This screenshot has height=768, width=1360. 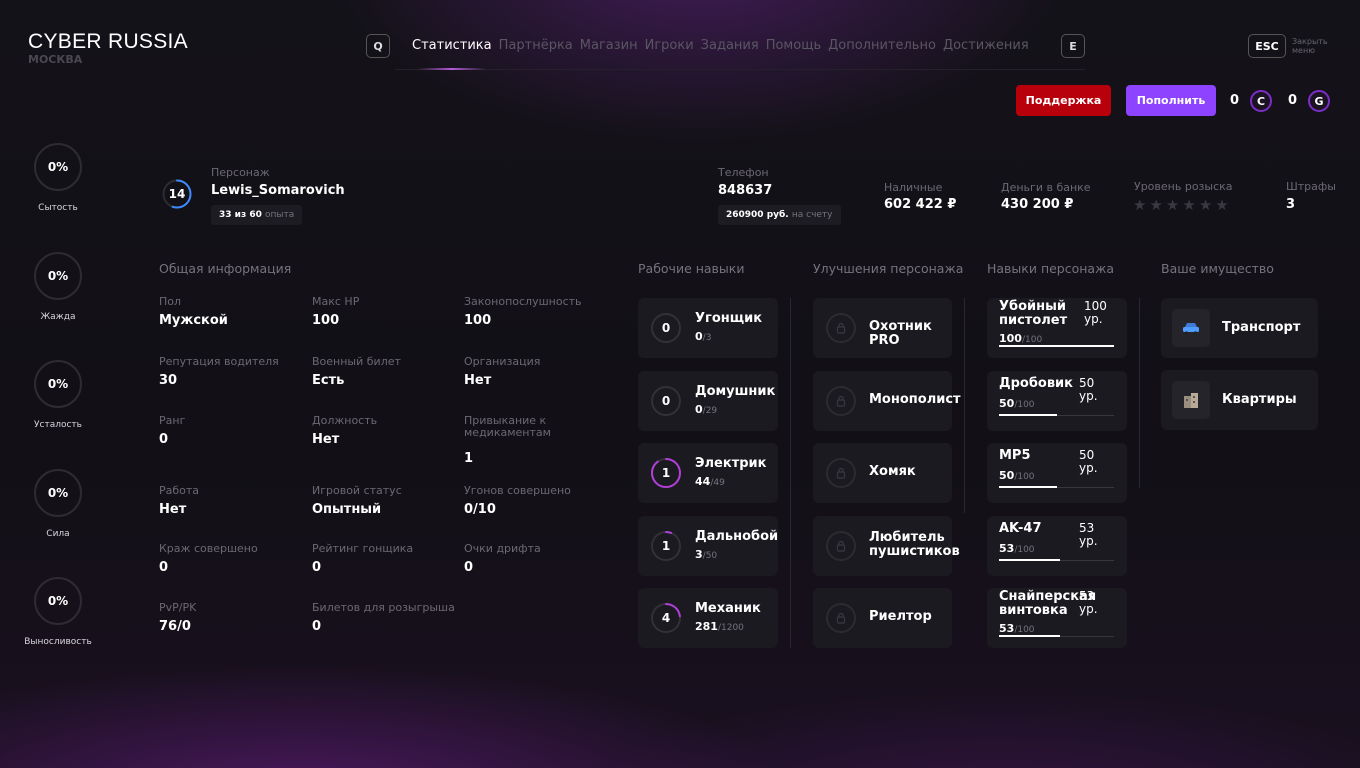 I want to click on skill-level: 100 ур., so click(x=1095, y=312).